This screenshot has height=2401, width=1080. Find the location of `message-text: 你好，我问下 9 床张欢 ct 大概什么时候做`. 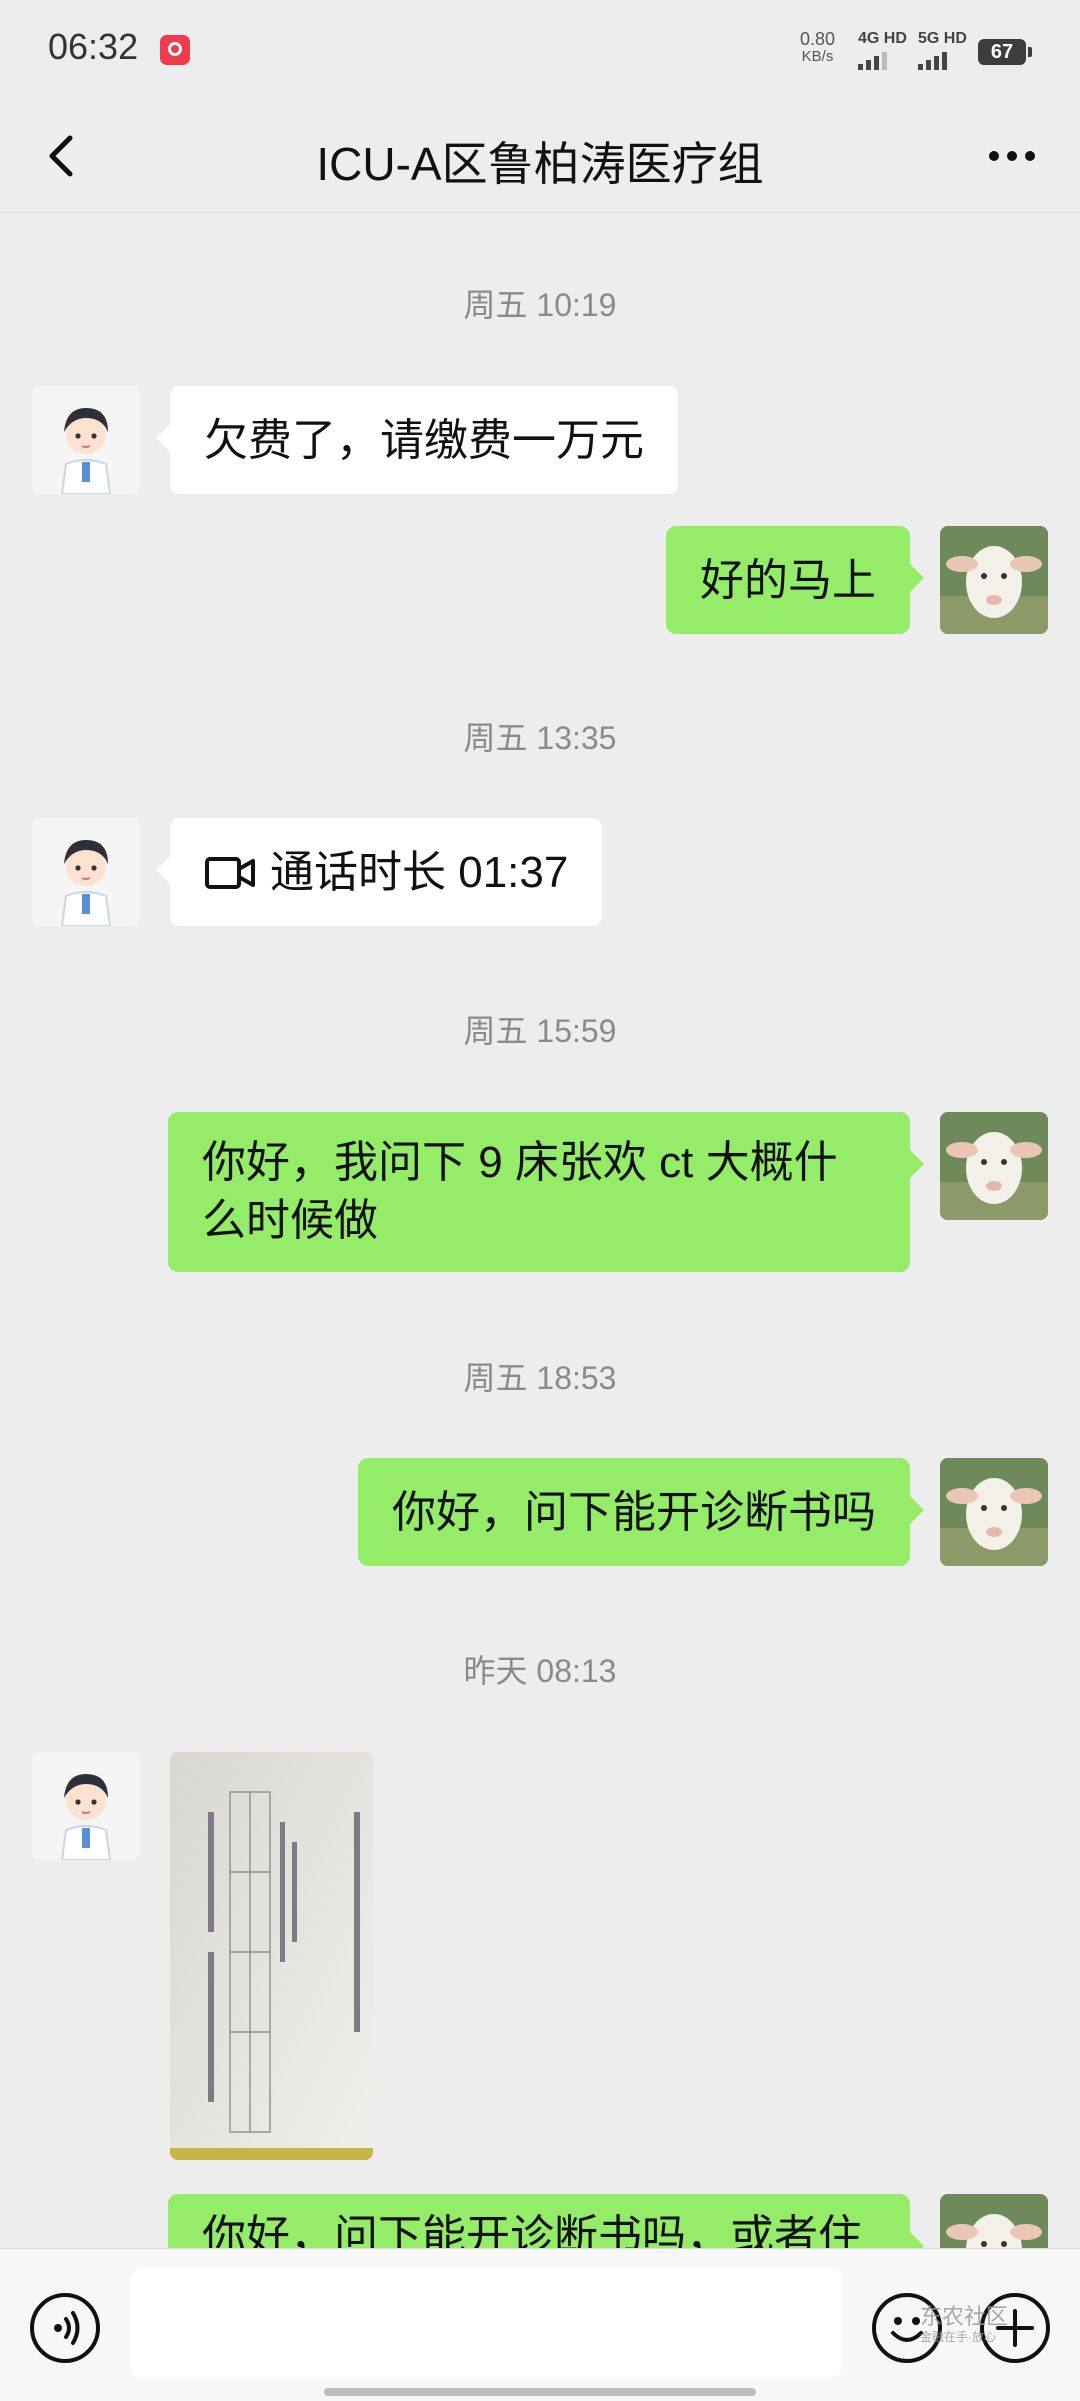

message-text: 你好，我问下 9 床张欢 ct 大概什么时候做 is located at coordinates (520, 1191).